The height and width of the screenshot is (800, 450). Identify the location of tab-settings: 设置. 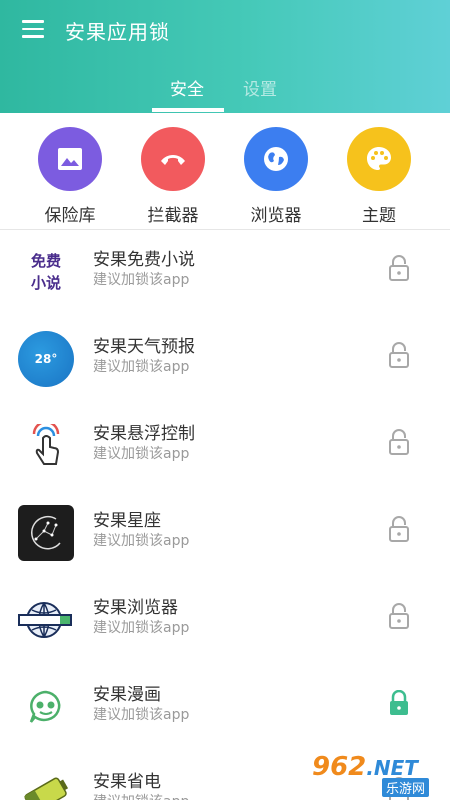
(260, 87).